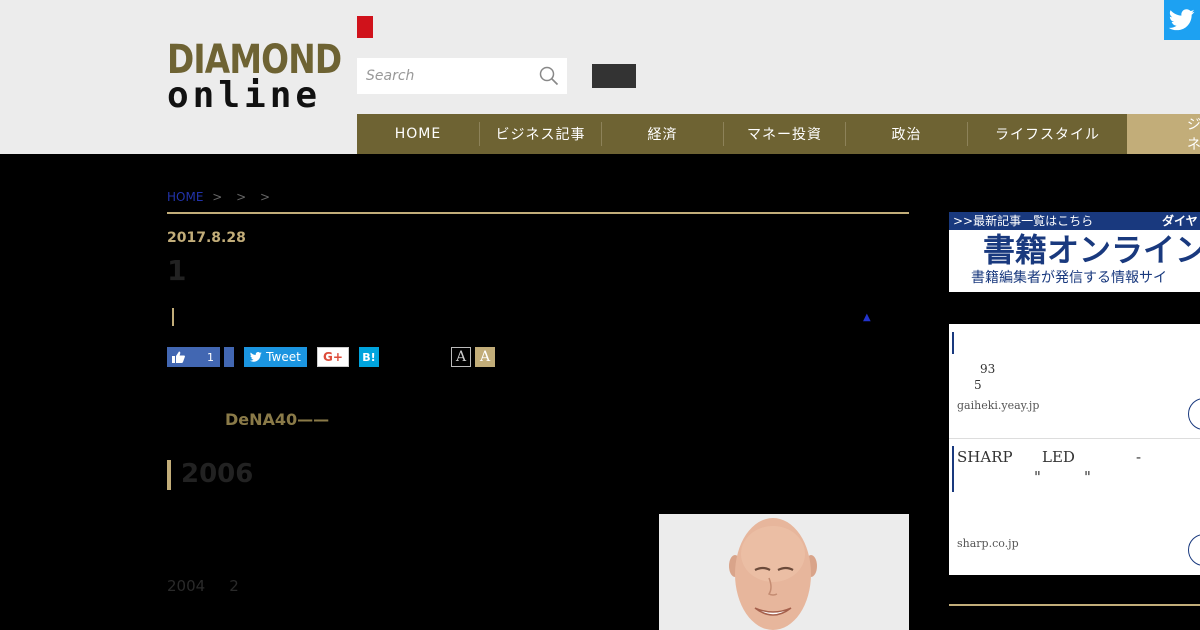 Image resolution: width=1200 pixels, height=630 pixels. What do you see at coordinates (978, 385) in the screenshot?
I see `ad-text-line: 5` at bounding box center [978, 385].